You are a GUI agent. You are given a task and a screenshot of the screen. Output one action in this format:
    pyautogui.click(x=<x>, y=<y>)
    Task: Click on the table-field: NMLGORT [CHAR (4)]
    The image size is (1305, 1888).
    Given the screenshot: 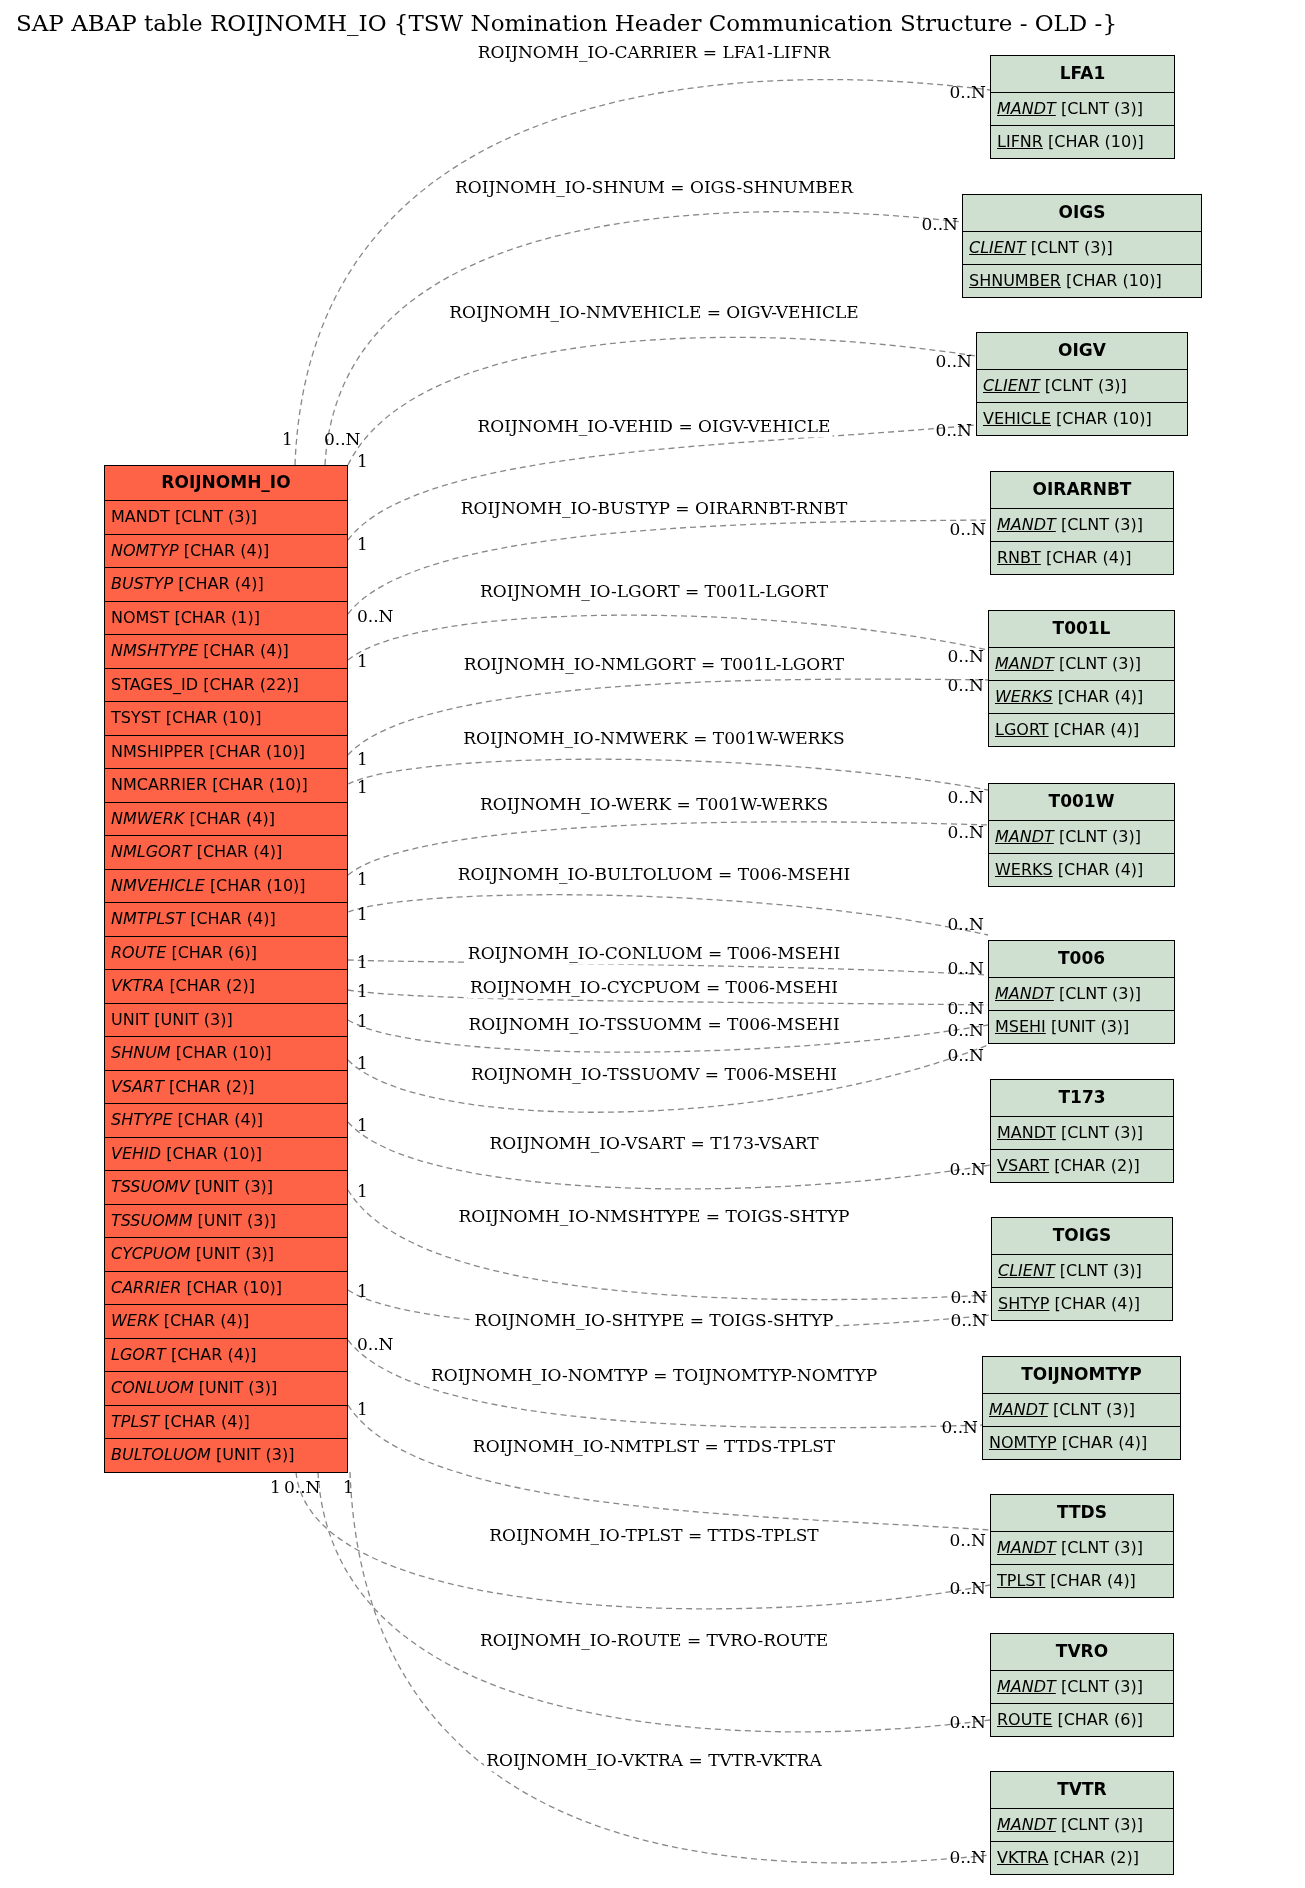 What is the action you would take?
    pyautogui.click(x=226, y=852)
    